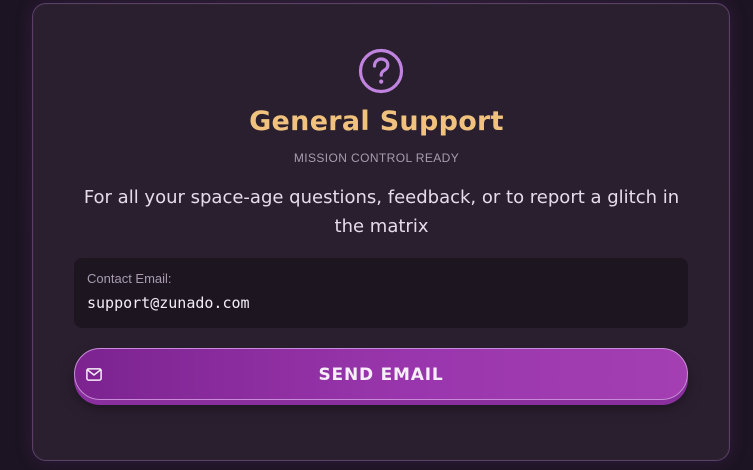 The image size is (753, 470). I want to click on send-email-button: SEND EMAIL, so click(381, 374).